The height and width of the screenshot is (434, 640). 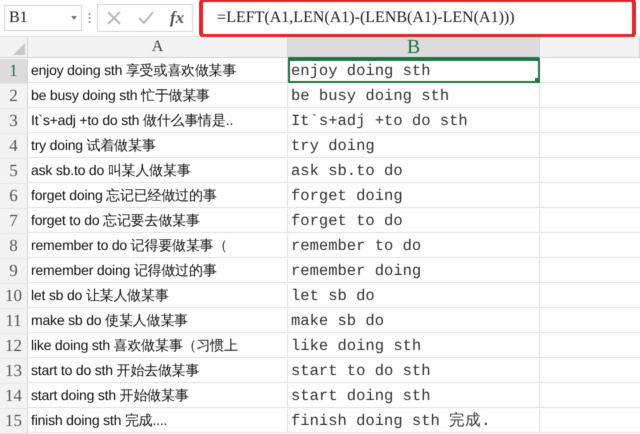 What do you see at coordinates (414, 296) in the screenshot?
I see `table-cell: let sb do` at bounding box center [414, 296].